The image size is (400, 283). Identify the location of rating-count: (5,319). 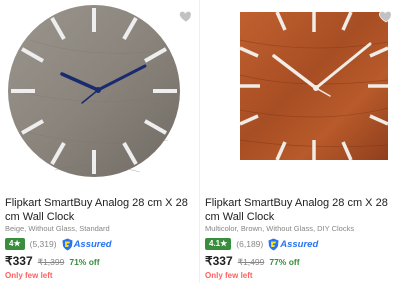
(43, 244).